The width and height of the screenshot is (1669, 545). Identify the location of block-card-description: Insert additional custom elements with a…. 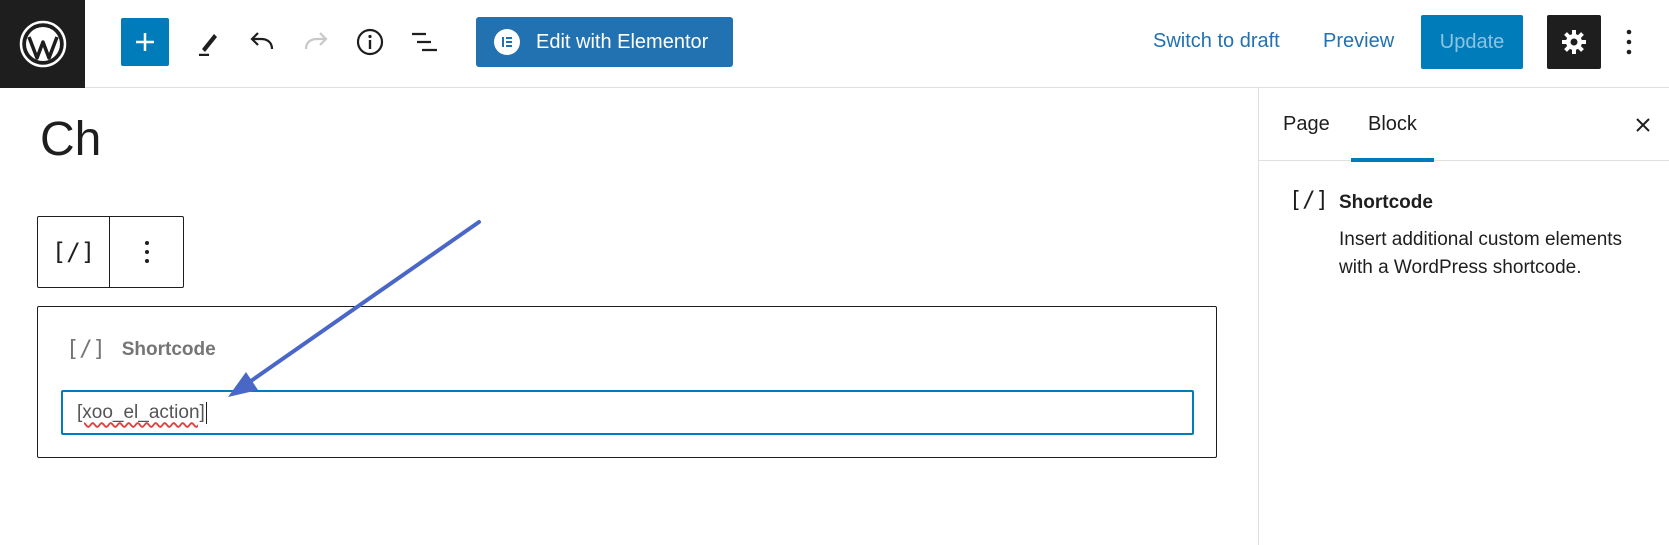
(1481, 253).